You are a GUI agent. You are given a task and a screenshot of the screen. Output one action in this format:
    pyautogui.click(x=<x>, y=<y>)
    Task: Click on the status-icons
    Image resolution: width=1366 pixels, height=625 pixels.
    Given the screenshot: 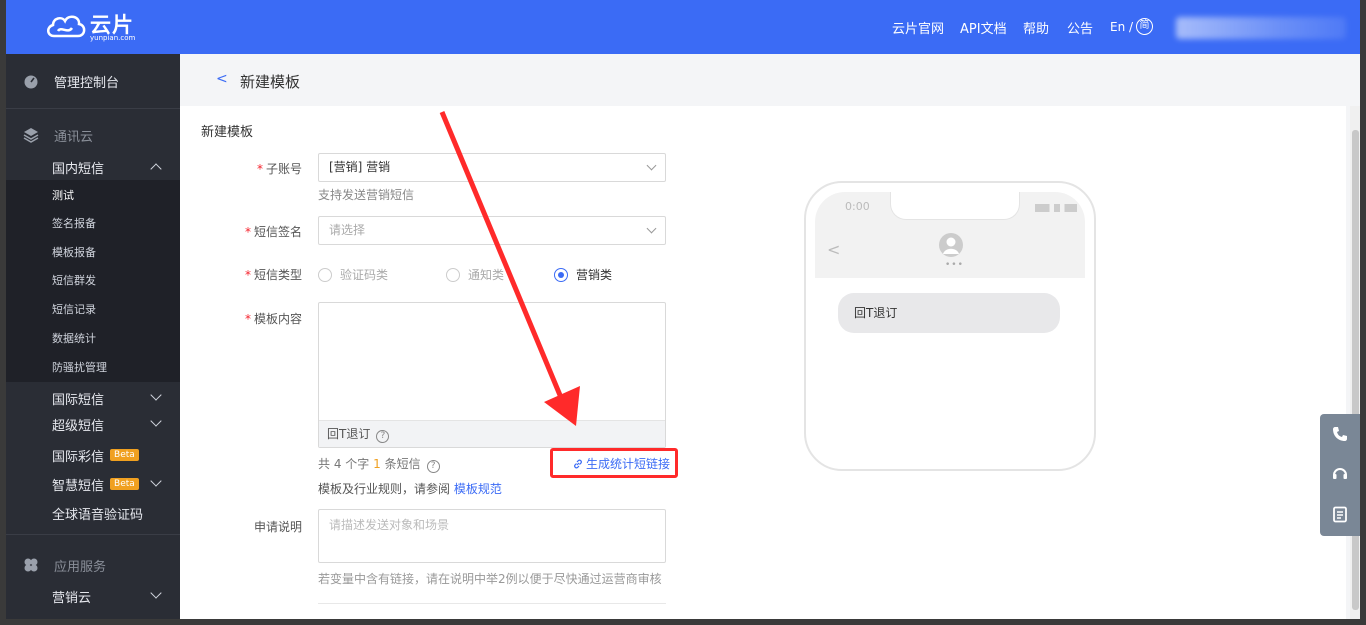 What is the action you would take?
    pyautogui.click(x=1056, y=208)
    